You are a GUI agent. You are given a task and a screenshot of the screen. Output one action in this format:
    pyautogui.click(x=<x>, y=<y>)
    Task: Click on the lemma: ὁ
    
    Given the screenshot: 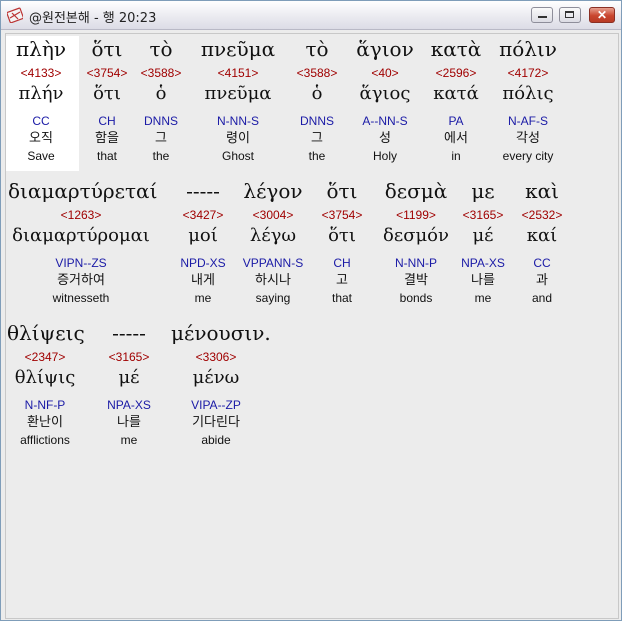 What is the action you would take?
    pyautogui.click(x=161, y=93)
    